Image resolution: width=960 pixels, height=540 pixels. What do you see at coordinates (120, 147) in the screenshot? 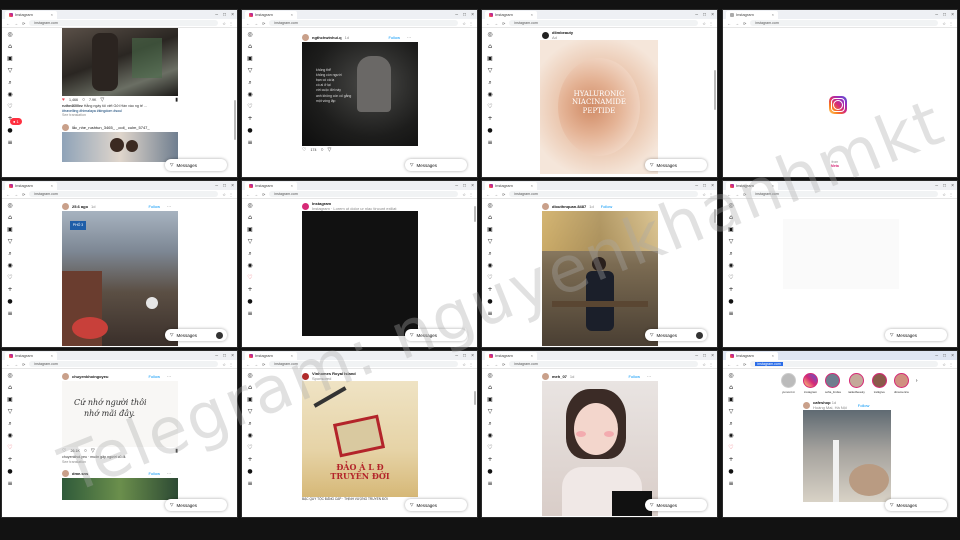
I see `next-post-image` at bounding box center [120, 147].